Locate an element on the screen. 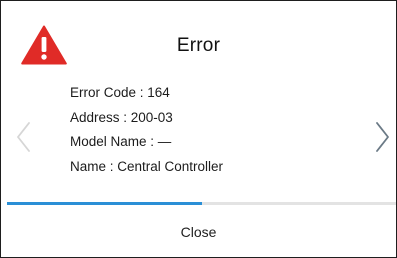 Image resolution: width=397 pixels, height=258 pixels. chevron-right-icon is located at coordinates (382, 137).